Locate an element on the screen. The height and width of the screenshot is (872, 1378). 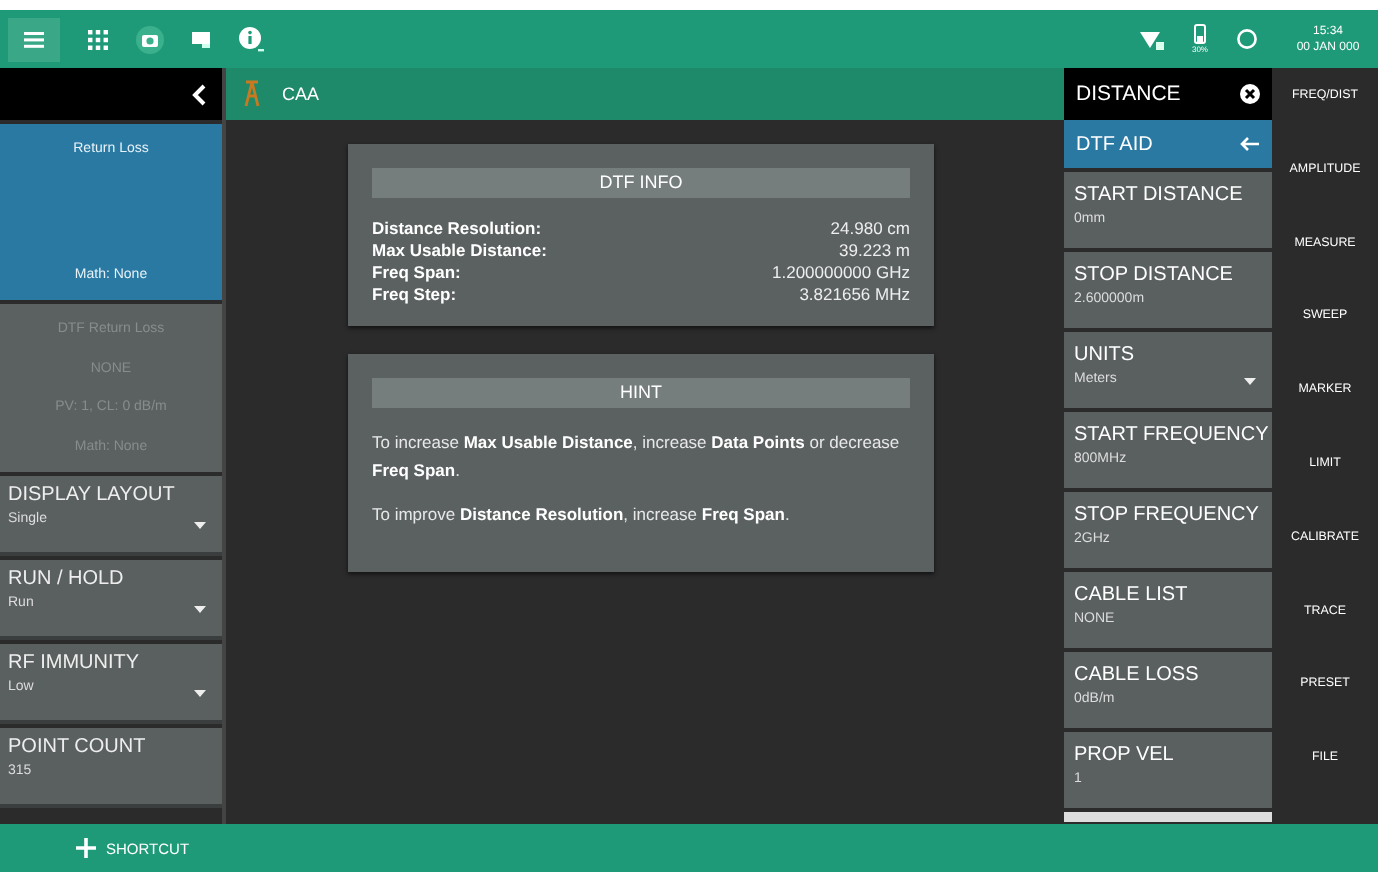
menu-button is located at coordinates (34, 39).